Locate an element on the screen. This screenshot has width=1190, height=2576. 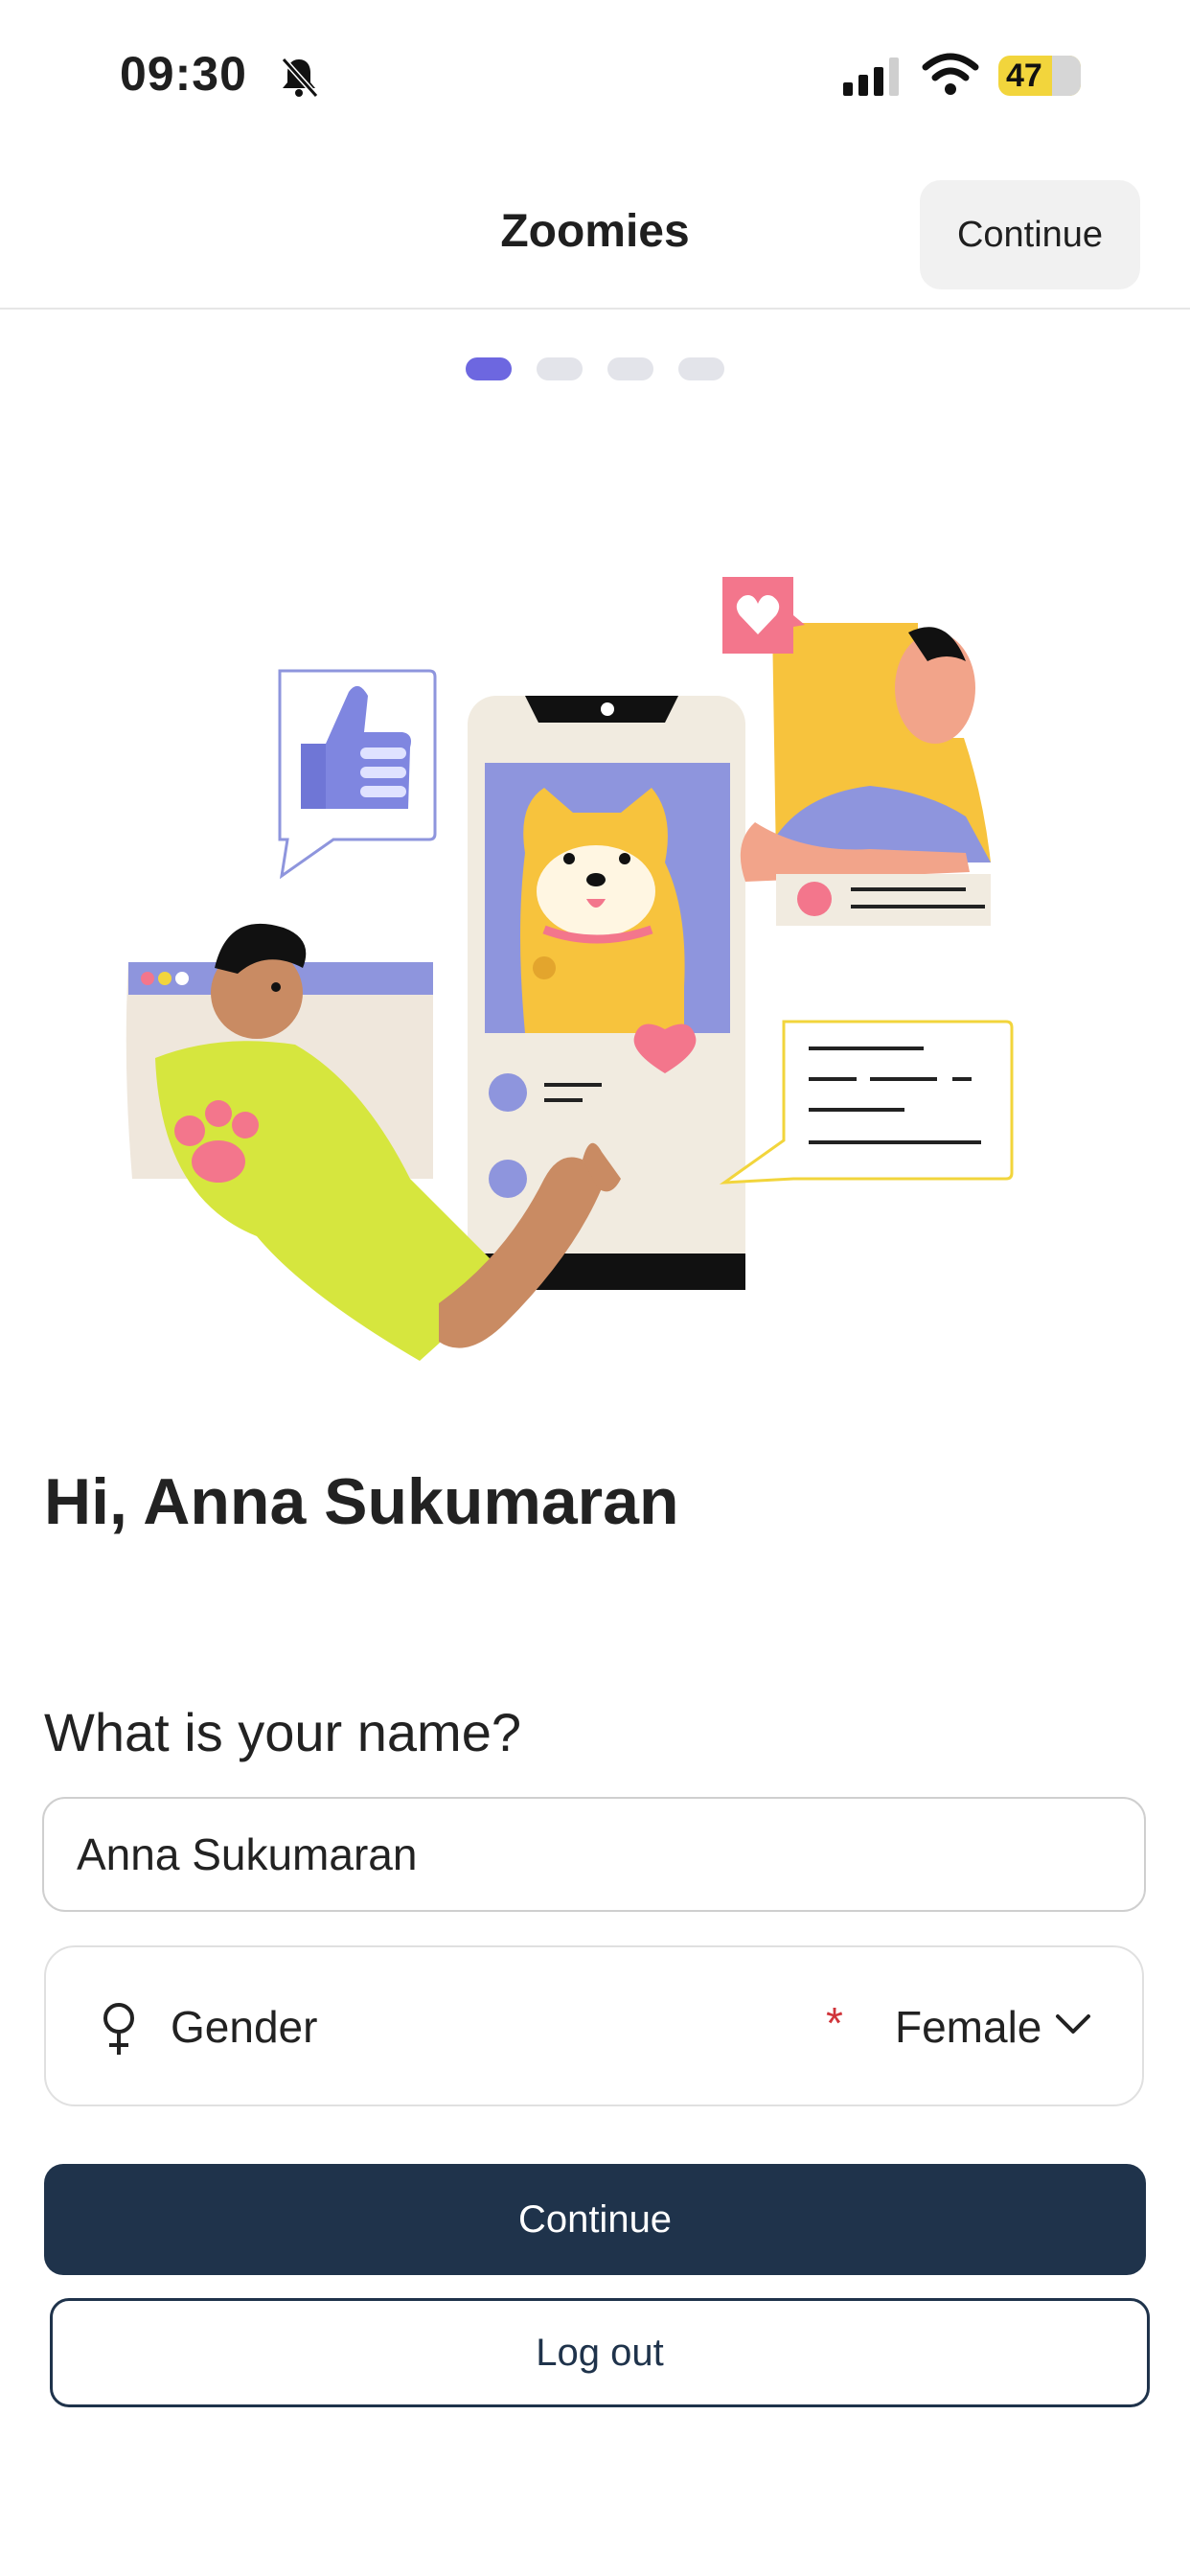
gender-value: Female is located at coordinates (968, 2027).